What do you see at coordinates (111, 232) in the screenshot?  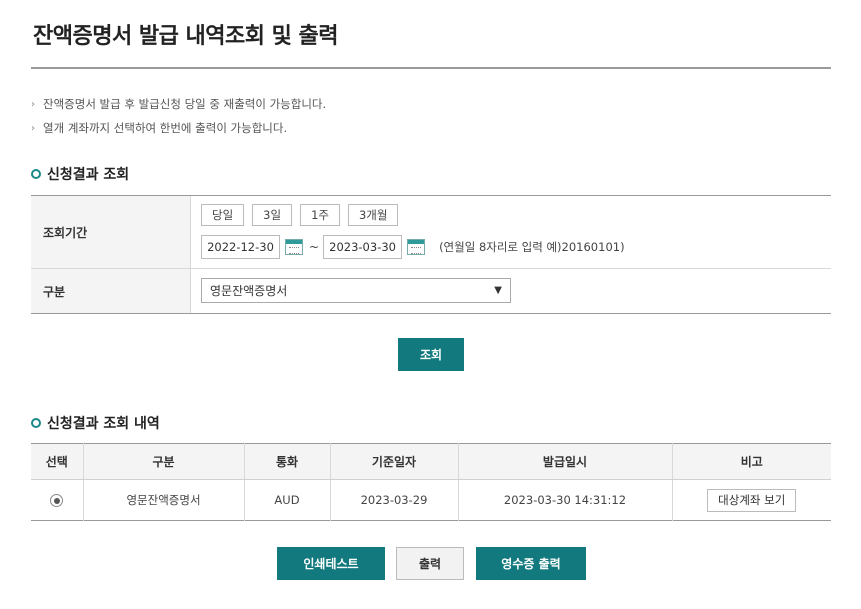 I see `period-label: 조회기간` at bounding box center [111, 232].